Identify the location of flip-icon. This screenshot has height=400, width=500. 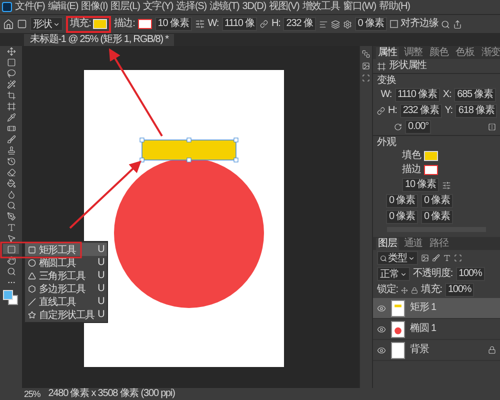
(492, 127).